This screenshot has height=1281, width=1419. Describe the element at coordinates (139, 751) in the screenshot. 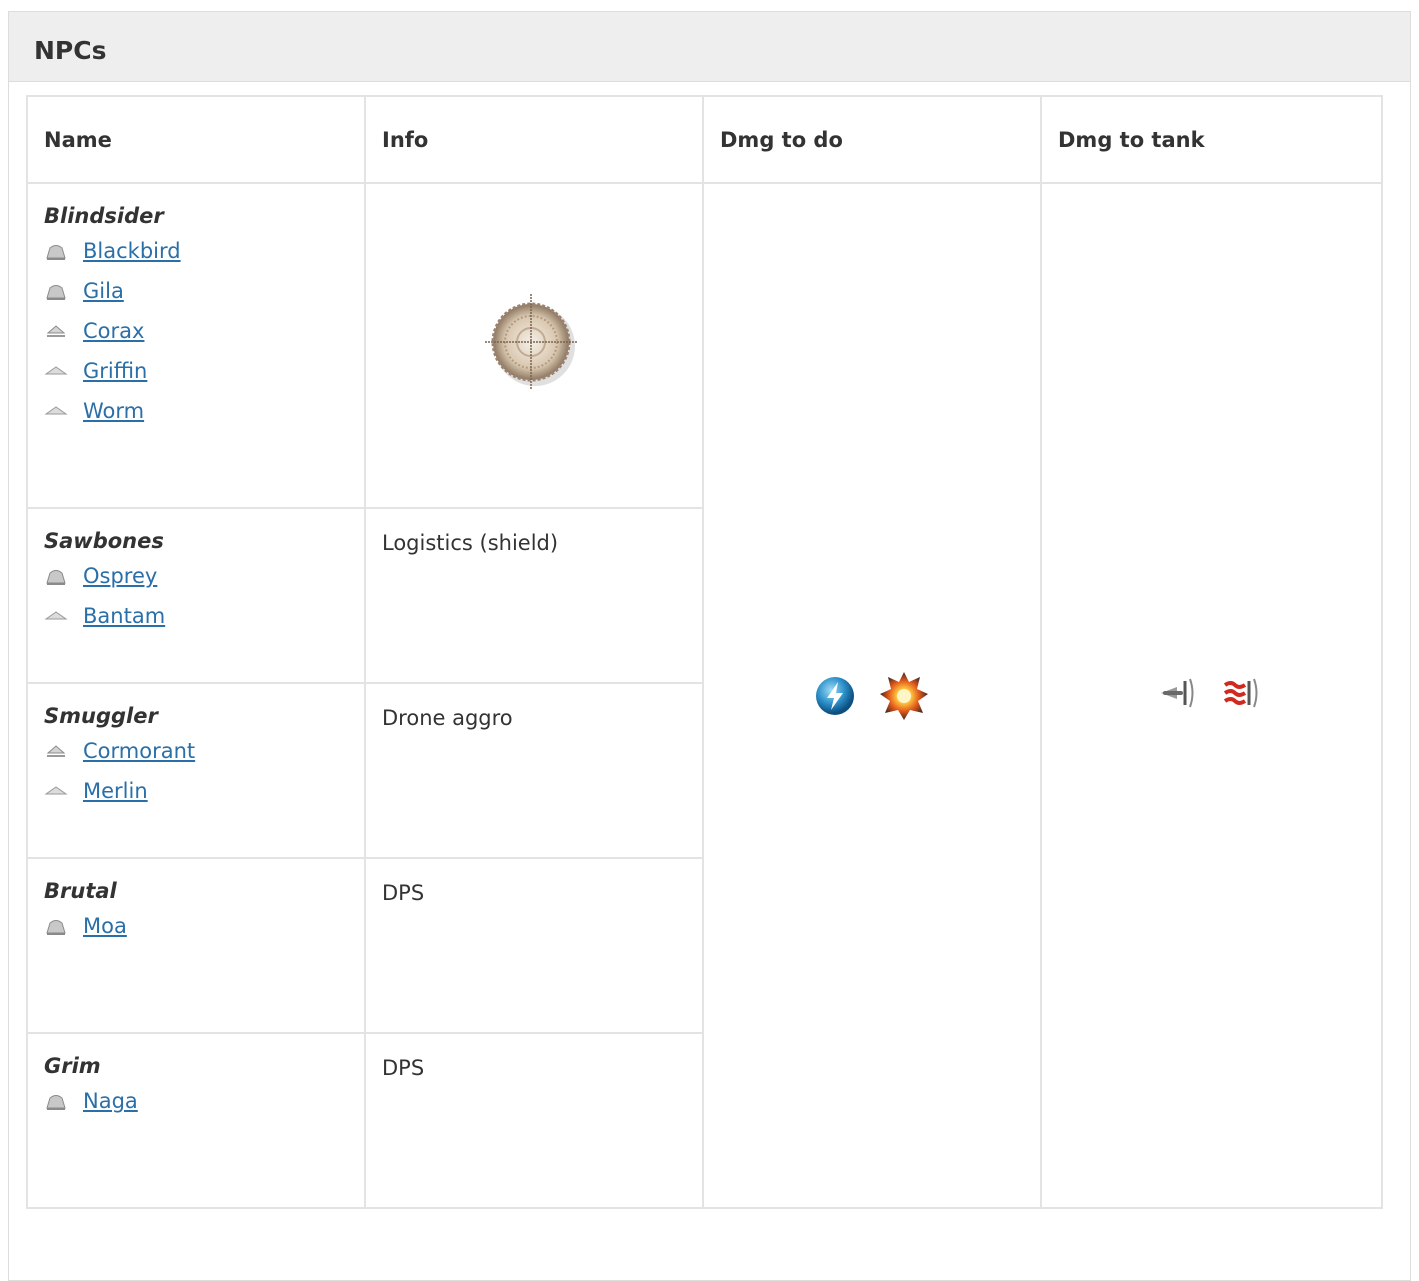

I see `ship-link-cormorant: Cormorant` at that location.